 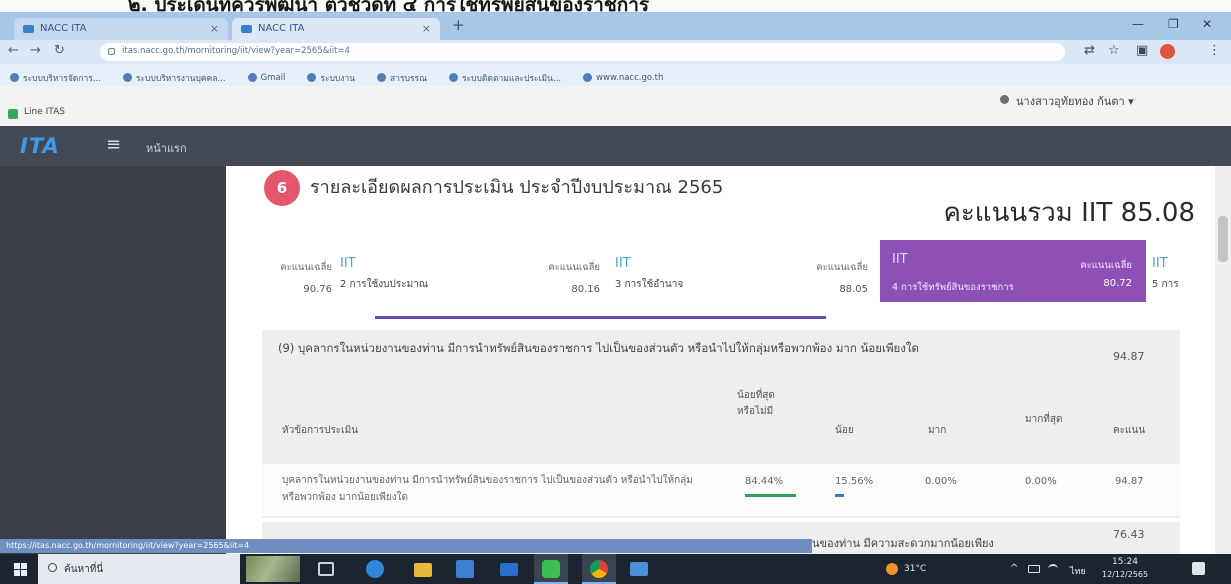 I want to click on question-text: นของท่าน มีความสะดวกมากน้อยเพียง, so click(x=903, y=543).